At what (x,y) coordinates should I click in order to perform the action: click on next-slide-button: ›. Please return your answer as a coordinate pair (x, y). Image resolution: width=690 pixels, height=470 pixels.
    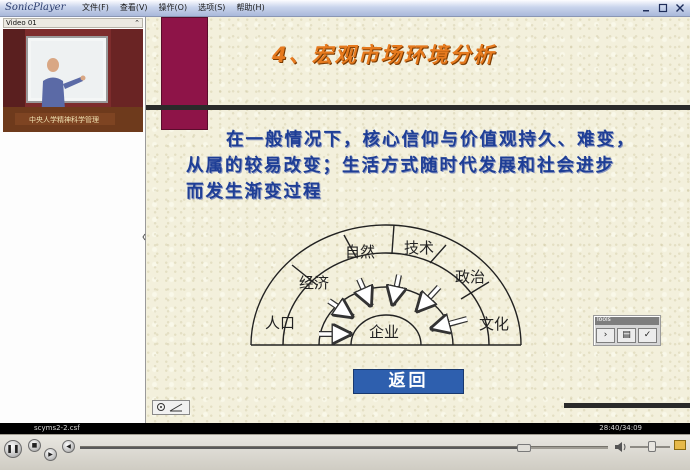
    Looking at the image, I should click on (605, 335).